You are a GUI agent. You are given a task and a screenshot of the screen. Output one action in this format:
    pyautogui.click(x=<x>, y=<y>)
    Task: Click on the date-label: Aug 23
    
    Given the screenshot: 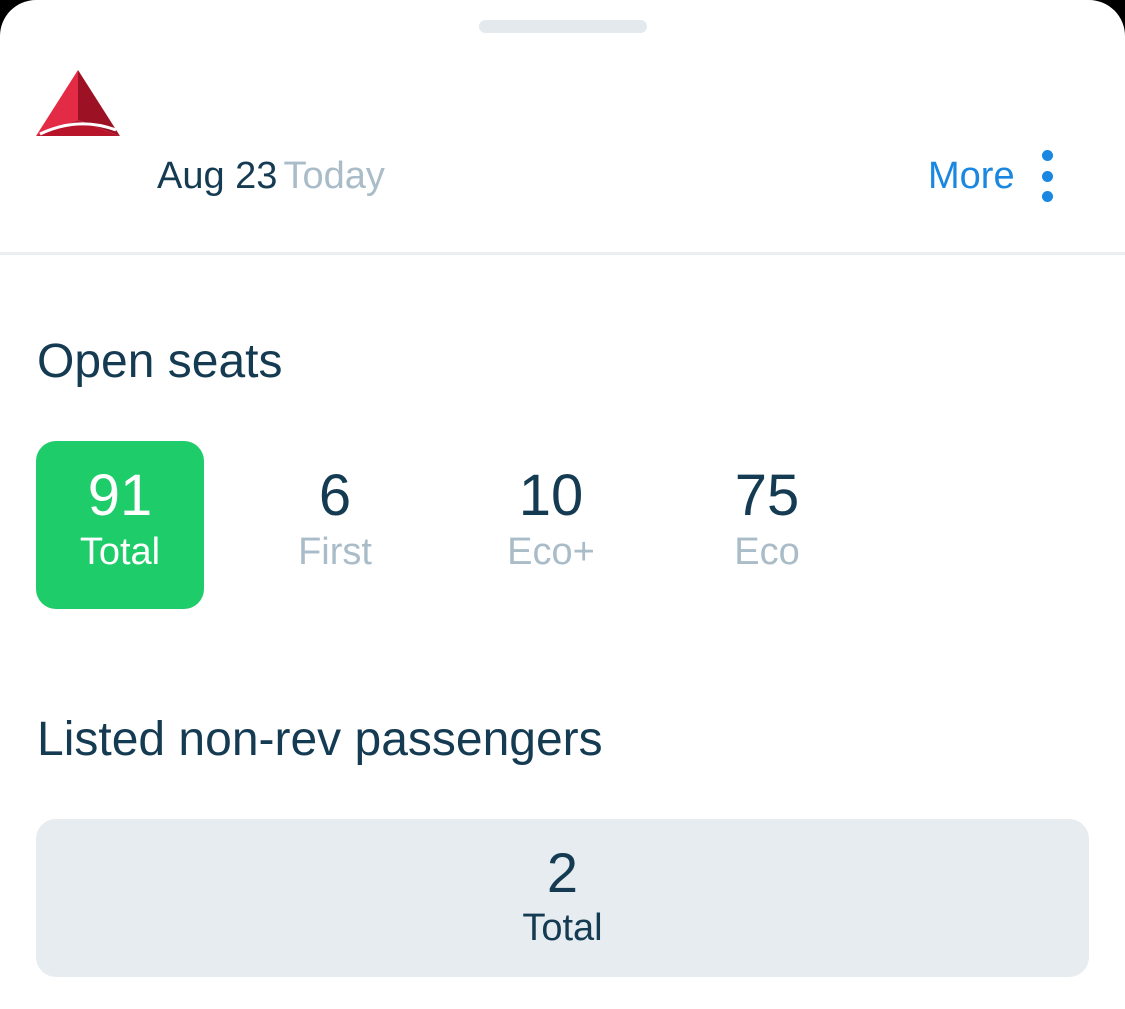 What is the action you would take?
    pyautogui.click(x=217, y=176)
    